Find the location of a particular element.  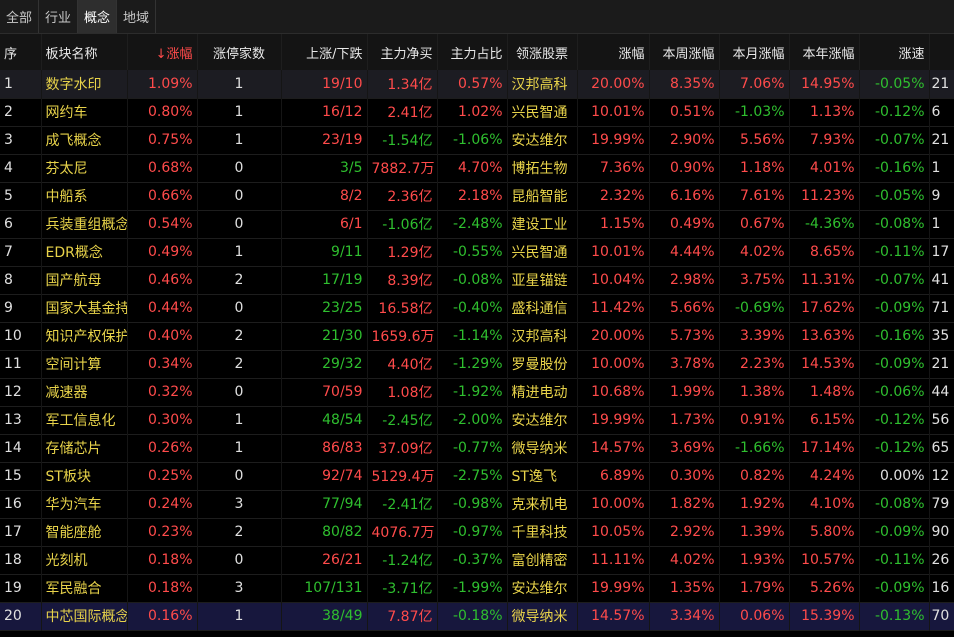

header-month-change: 本月涨幅 is located at coordinates (754, 52).